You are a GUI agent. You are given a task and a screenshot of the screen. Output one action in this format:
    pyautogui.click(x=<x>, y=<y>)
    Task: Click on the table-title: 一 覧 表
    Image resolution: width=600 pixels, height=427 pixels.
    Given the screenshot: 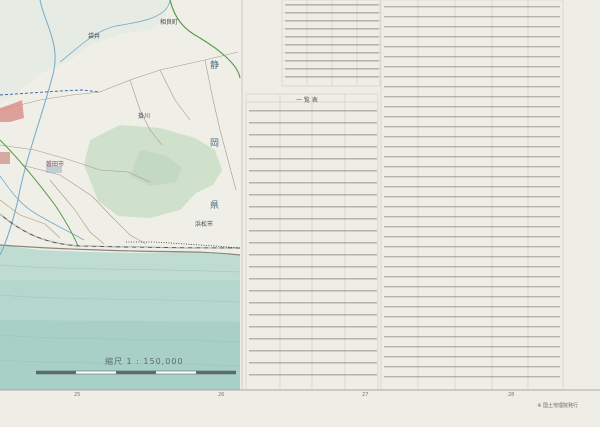 What is the action you would take?
    pyautogui.click(x=307, y=100)
    